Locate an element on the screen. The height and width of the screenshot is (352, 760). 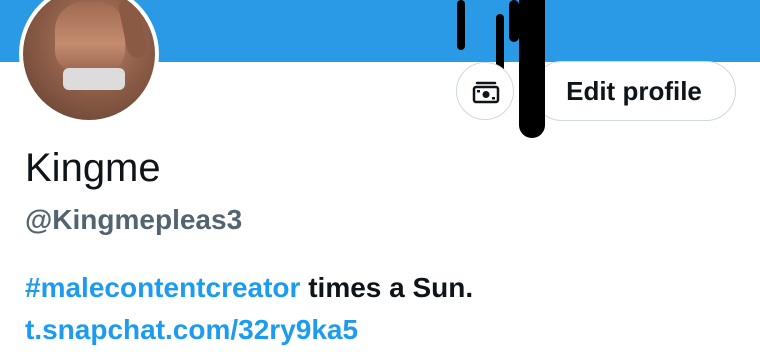
money-icon is located at coordinates (486, 92).